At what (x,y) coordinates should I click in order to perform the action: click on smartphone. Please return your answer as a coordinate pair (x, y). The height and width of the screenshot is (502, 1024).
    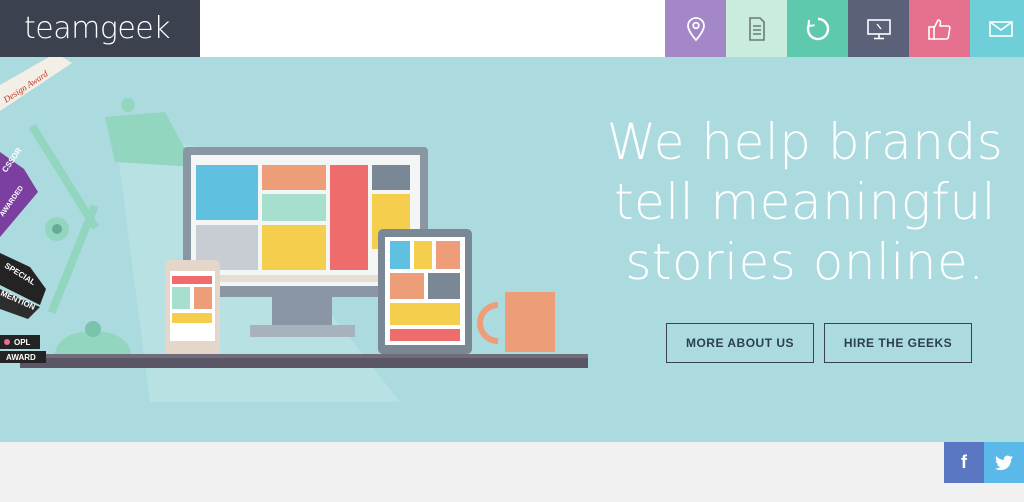
    Looking at the image, I should click on (192, 307).